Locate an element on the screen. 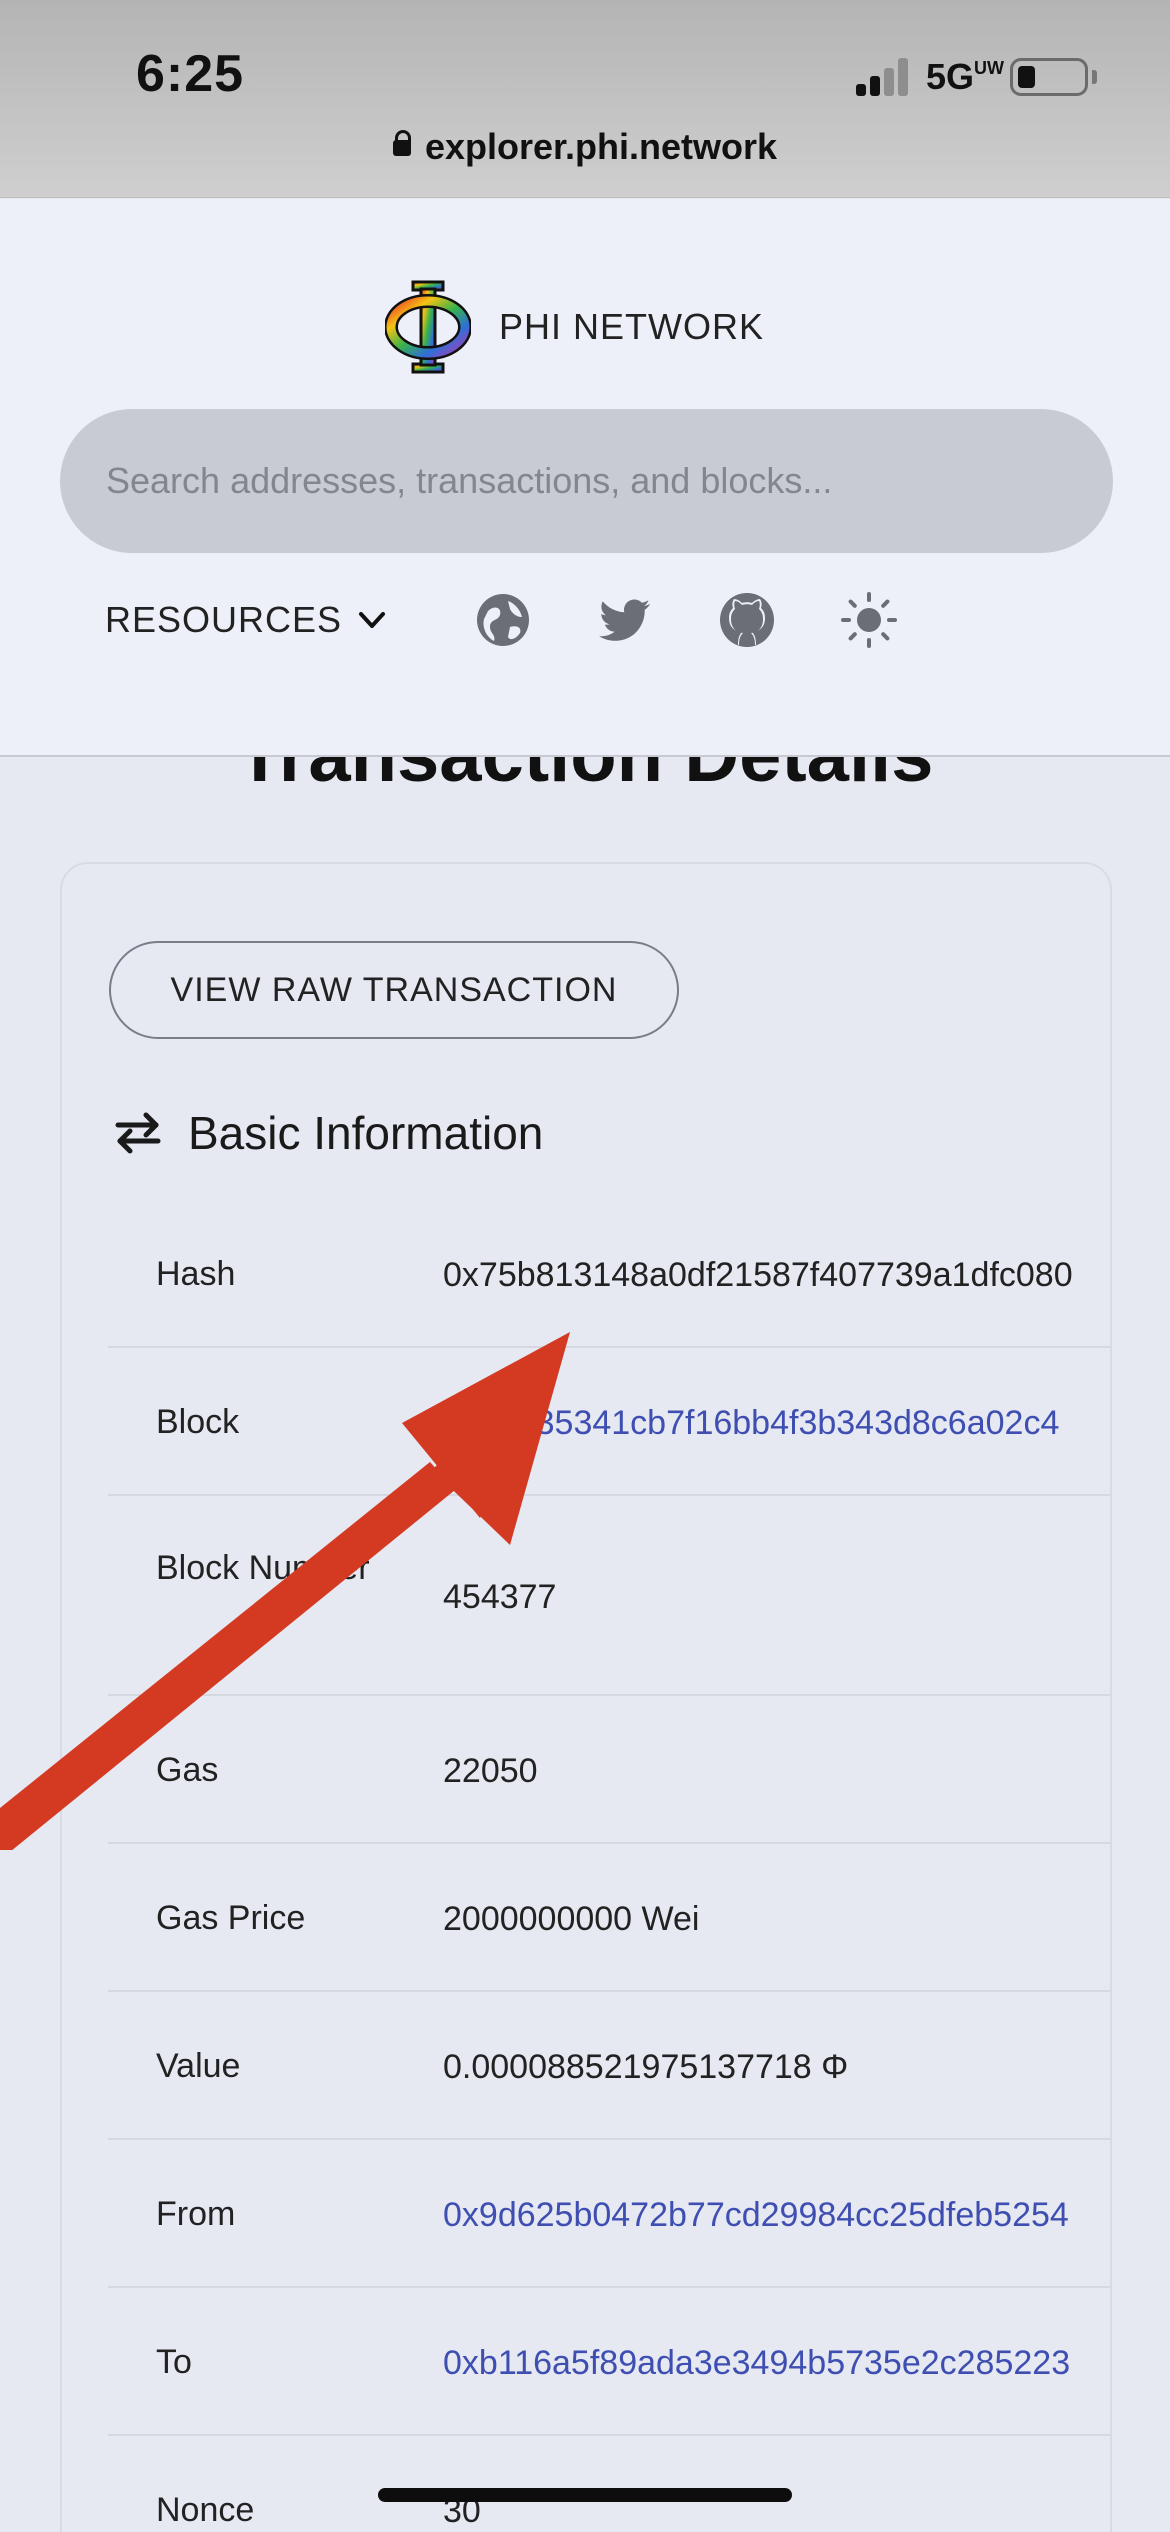 The width and height of the screenshot is (1170, 2532). table-row: Hash 0x75b813148a0df21587f407739a1dfc080 is located at coordinates (609, 1274).